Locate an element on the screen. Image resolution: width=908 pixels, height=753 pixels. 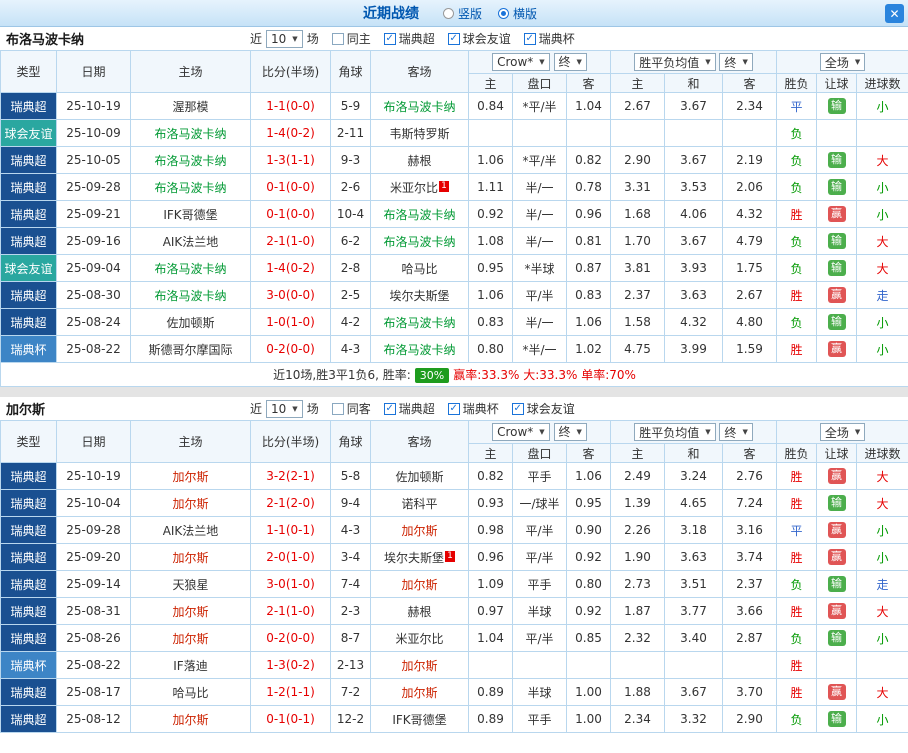
checkbox-checked-icon: ✓ is located at coordinates (517, 408).